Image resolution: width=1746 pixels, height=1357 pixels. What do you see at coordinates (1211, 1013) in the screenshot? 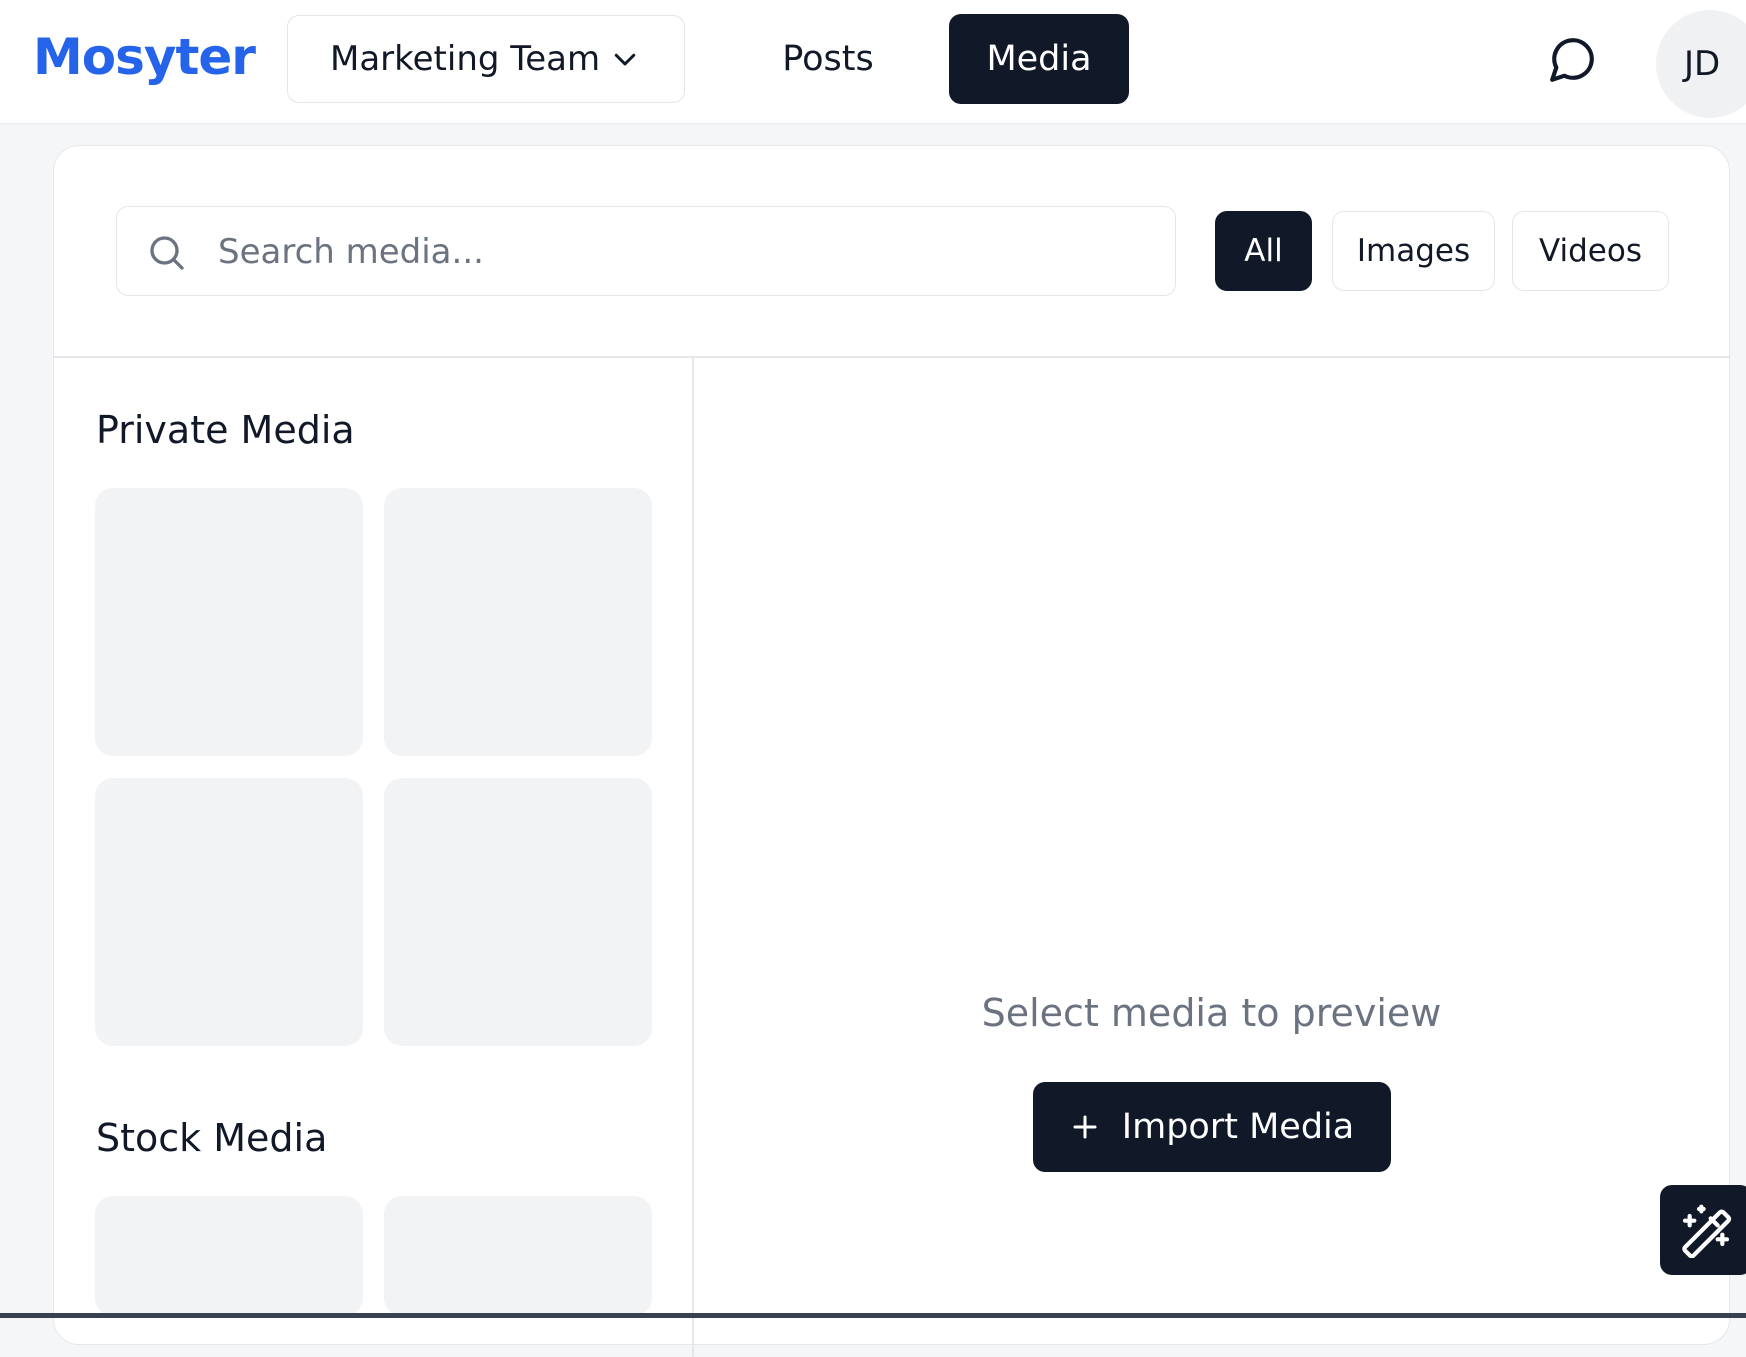
I see `preview-empty-text: Select media to preview` at bounding box center [1211, 1013].